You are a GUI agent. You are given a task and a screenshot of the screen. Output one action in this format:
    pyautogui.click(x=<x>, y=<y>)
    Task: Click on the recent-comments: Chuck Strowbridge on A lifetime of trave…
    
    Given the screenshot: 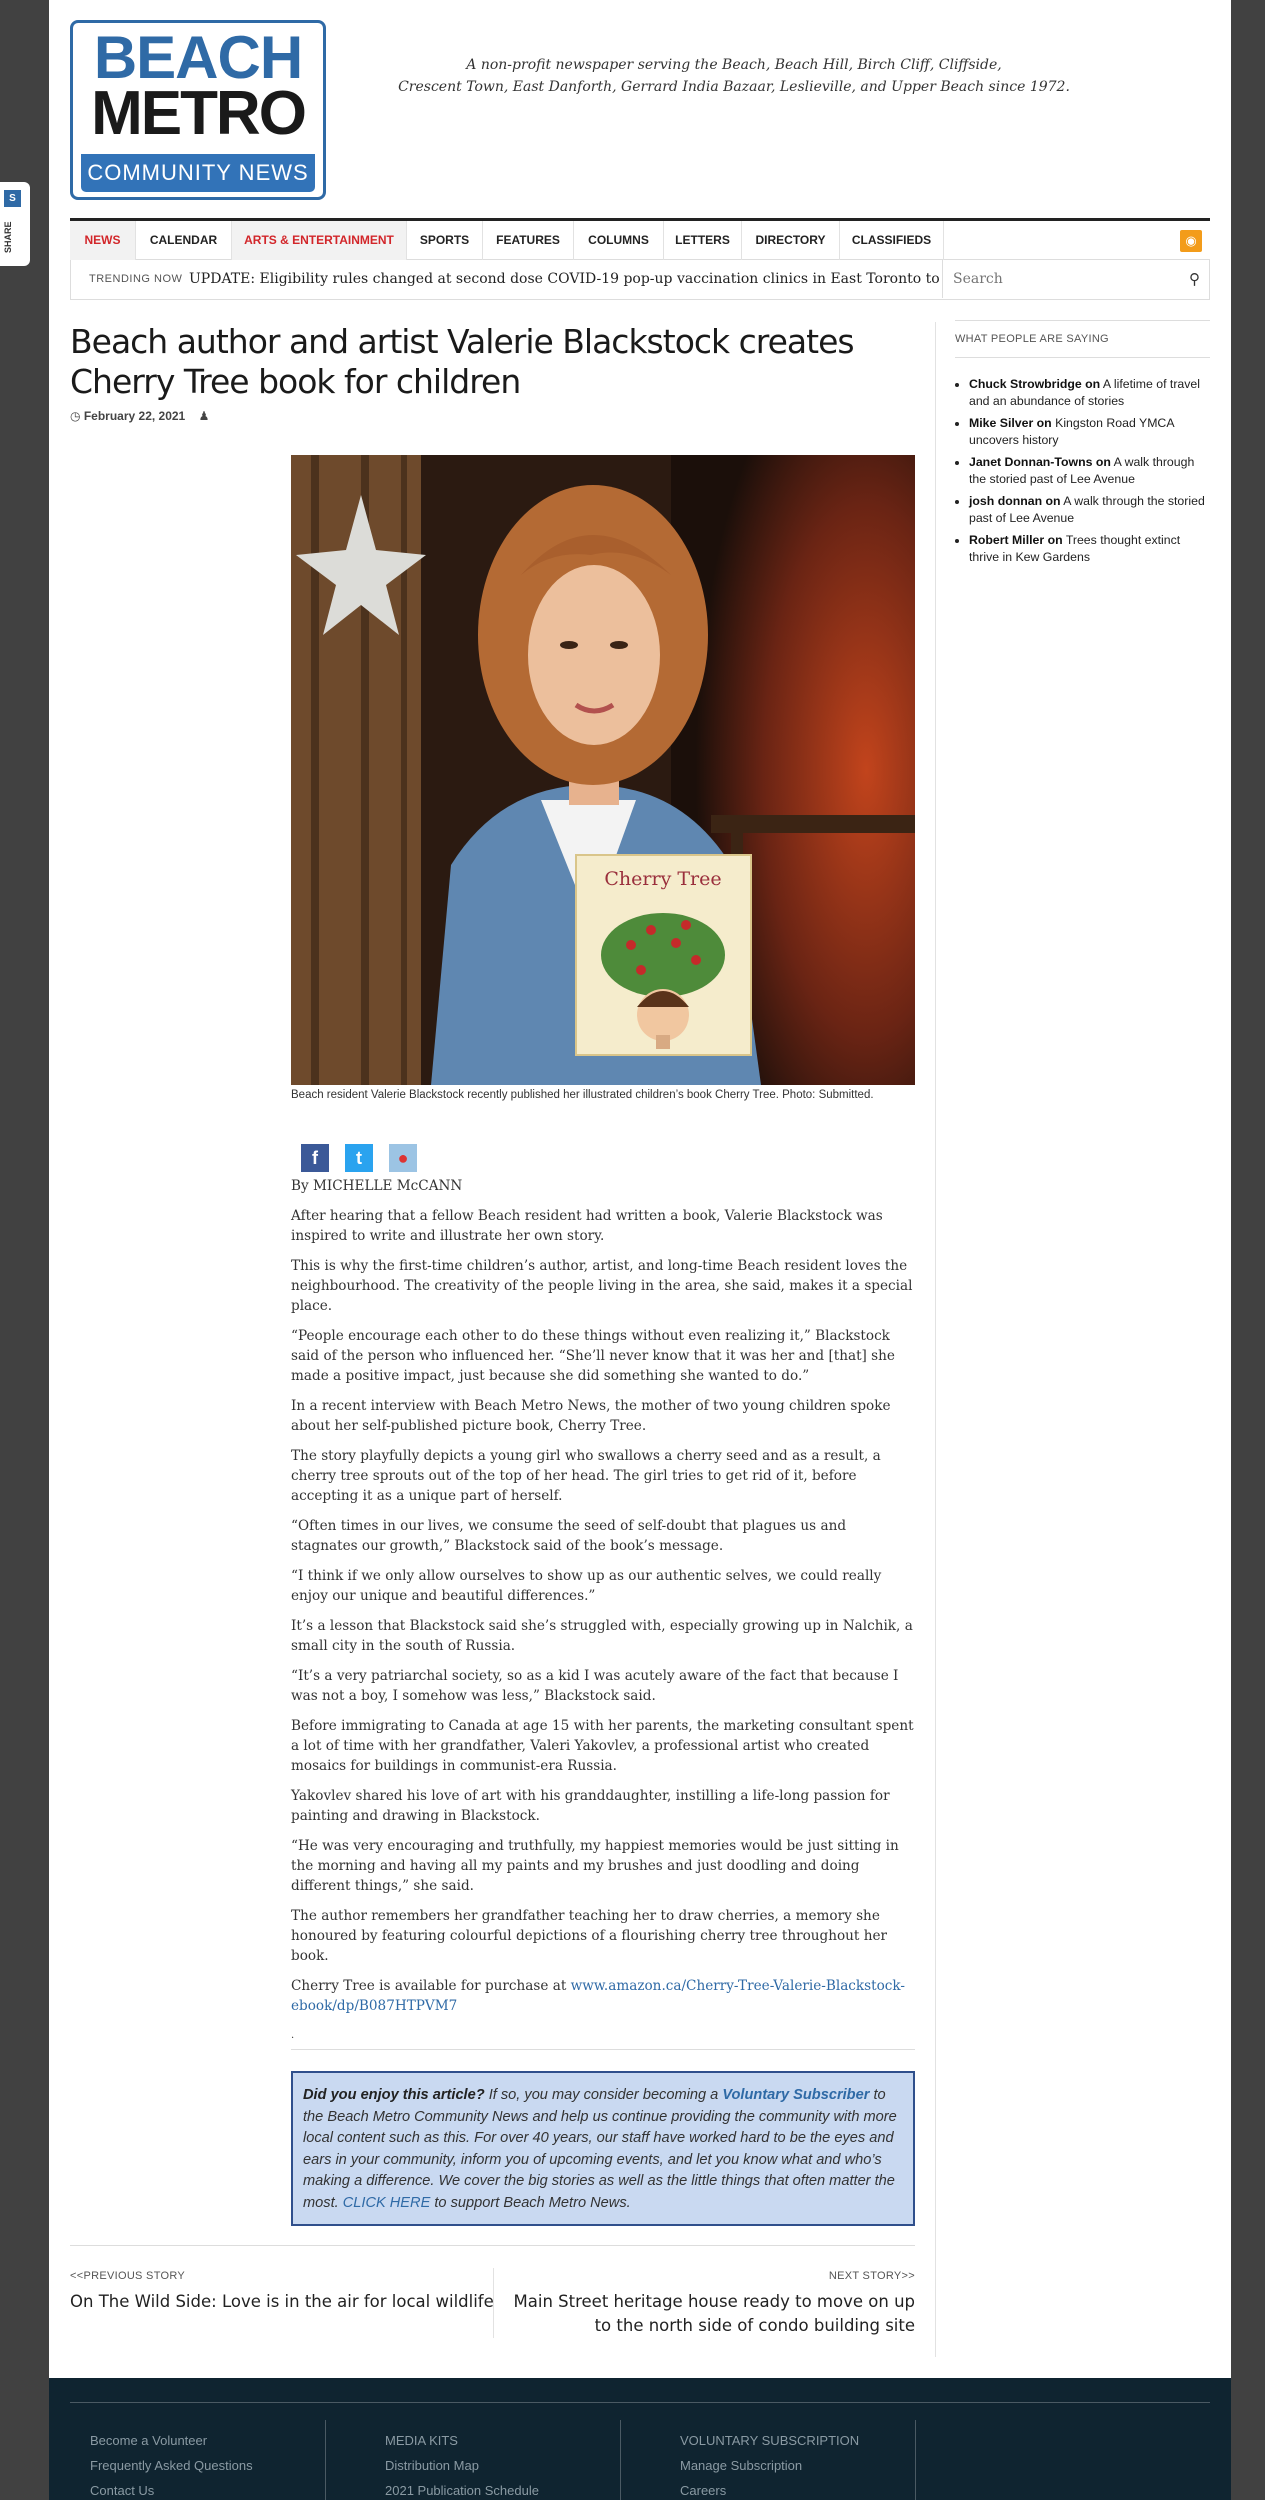 What is the action you would take?
    pyautogui.click(x=1082, y=470)
    